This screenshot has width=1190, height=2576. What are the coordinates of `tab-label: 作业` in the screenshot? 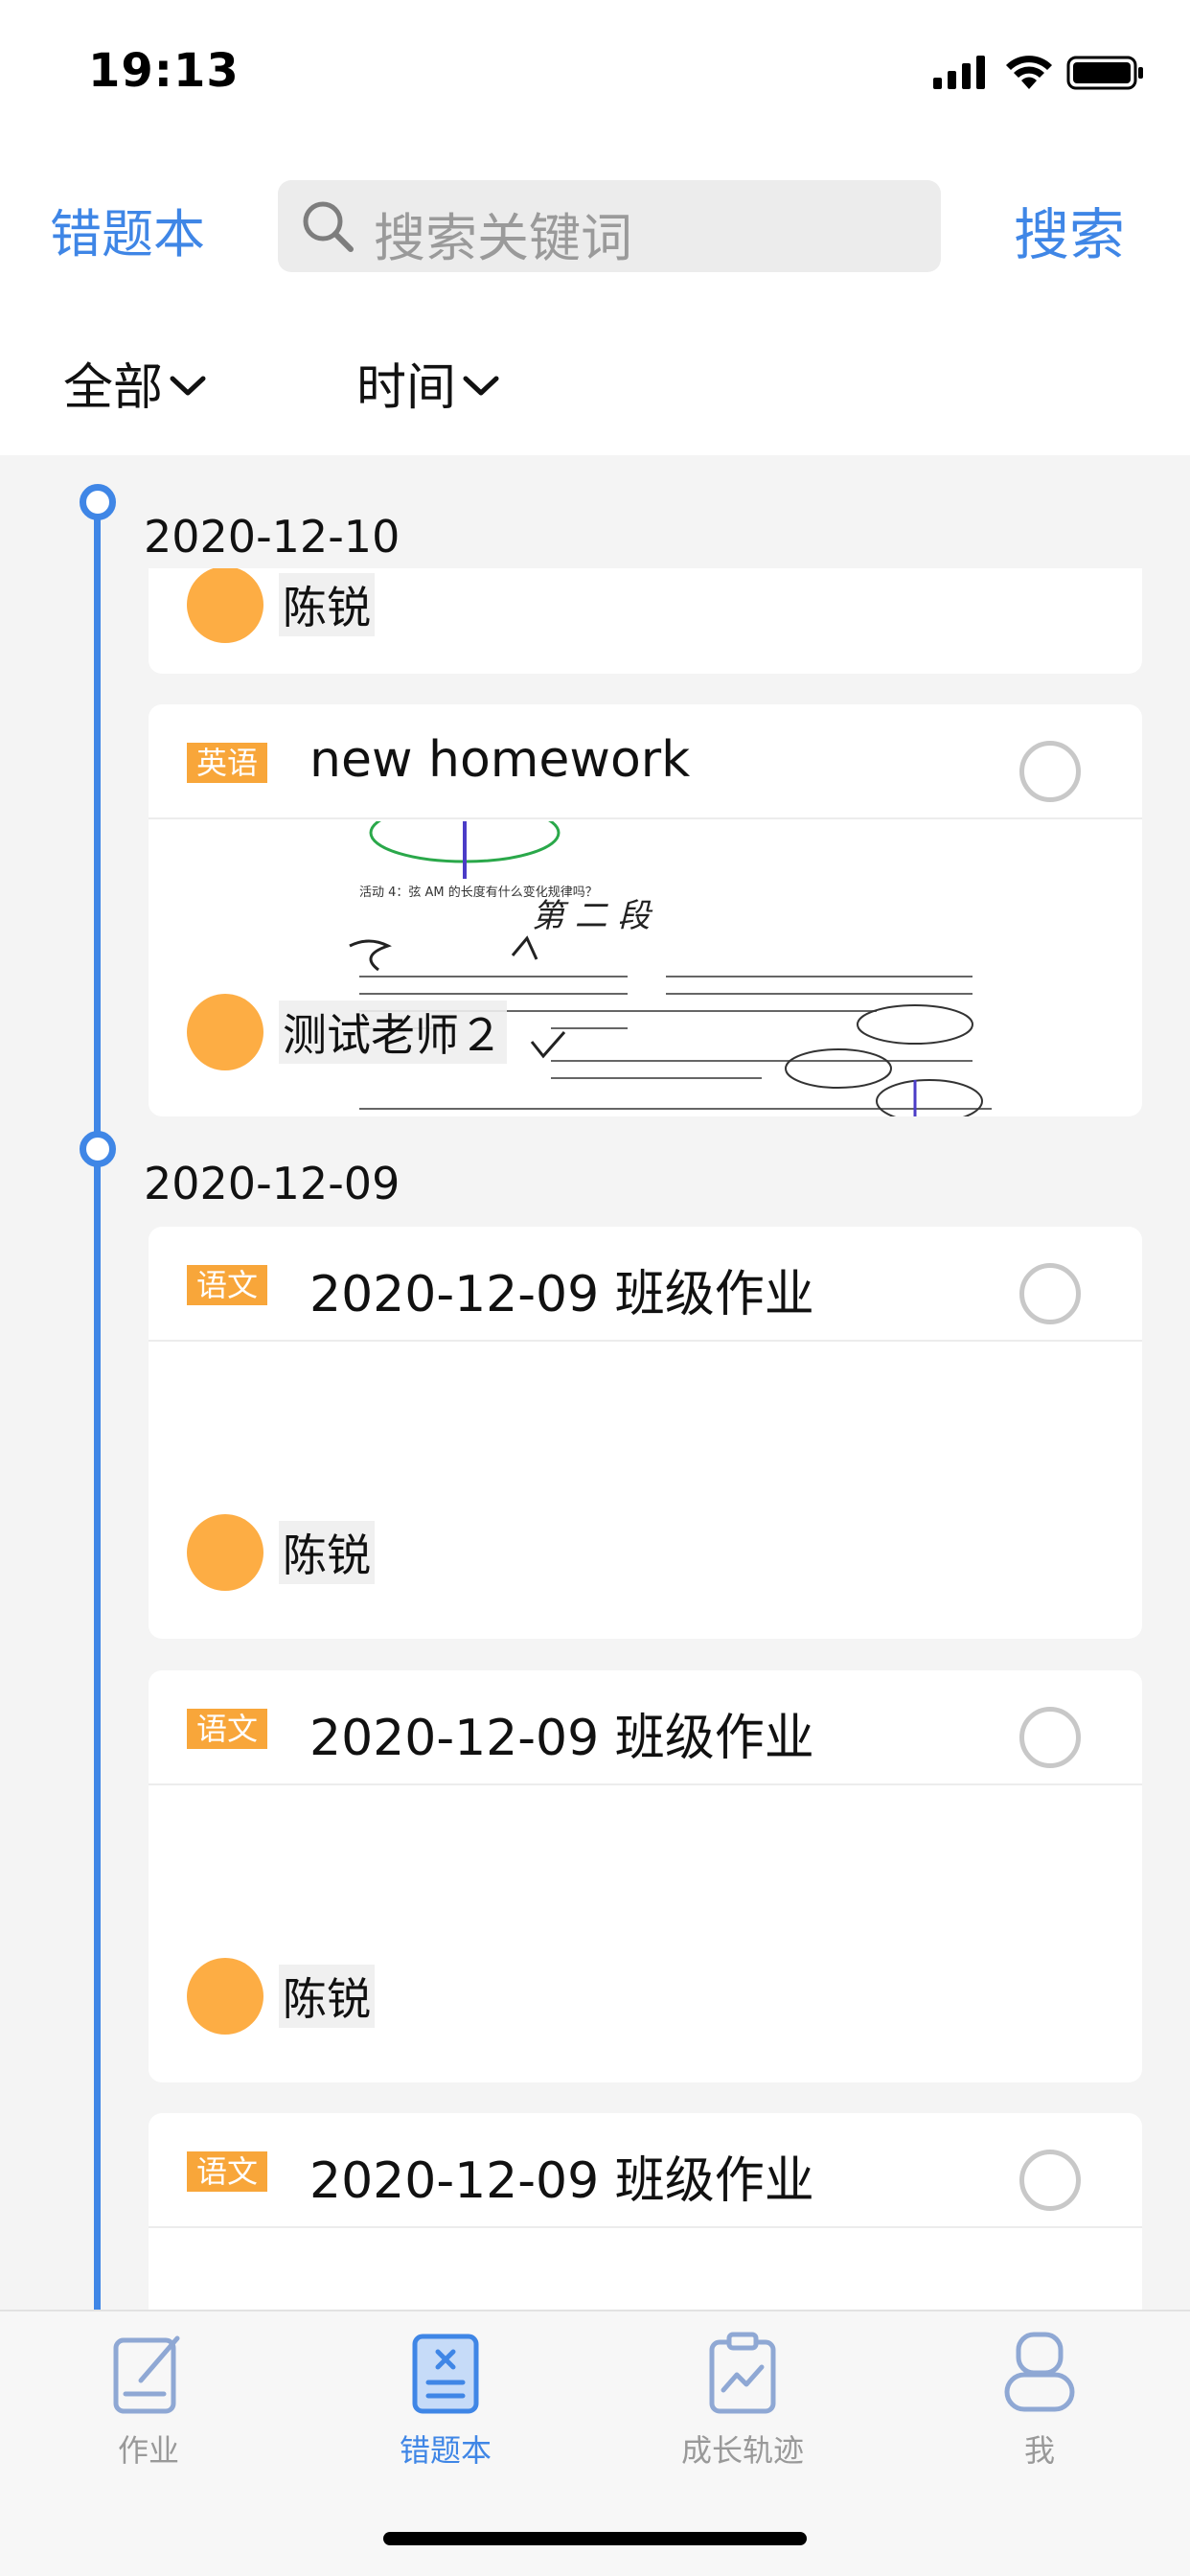 It's located at (148, 2450).